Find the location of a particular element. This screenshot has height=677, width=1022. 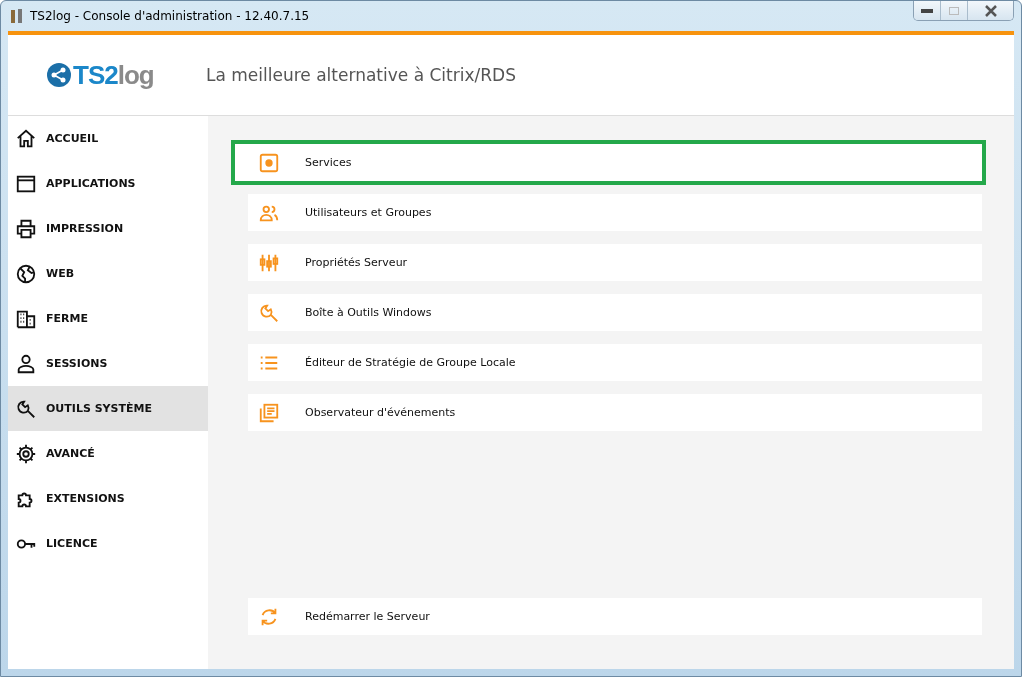

tools-app-icon is located at coordinates (17, 16).